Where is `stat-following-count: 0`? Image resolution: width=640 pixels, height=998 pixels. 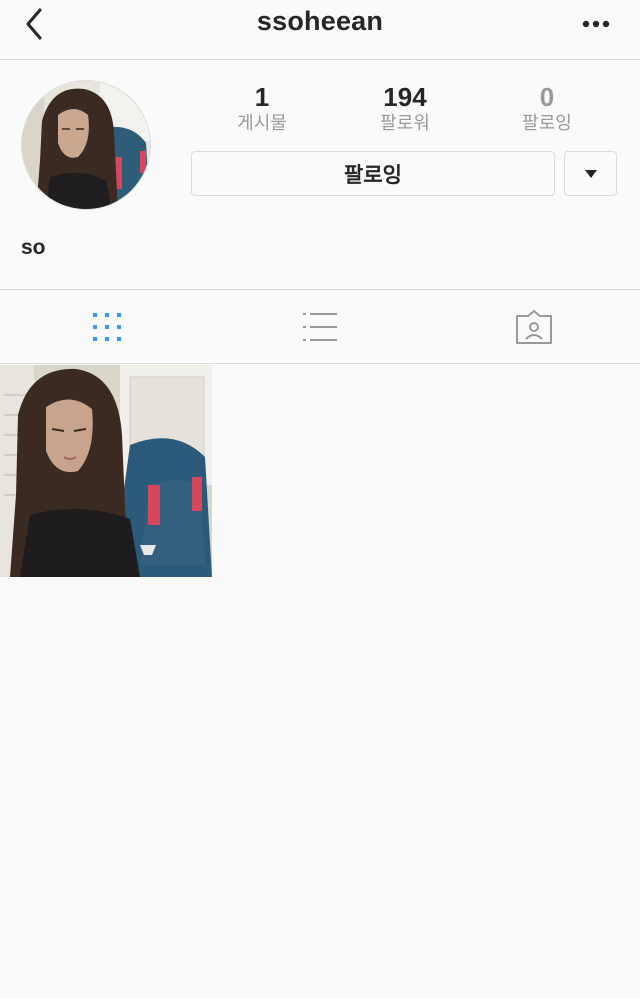 stat-following-count: 0 is located at coordinates (547, 97).